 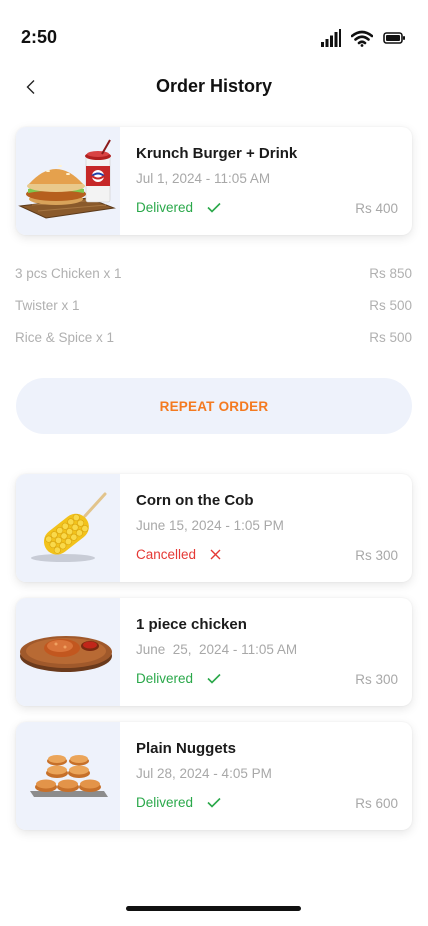 What do you see at coordinates (214, 406) in the screenshot?
I see `repeat-order-button: REPEAT ORDER` at bounding box center [214, 406].